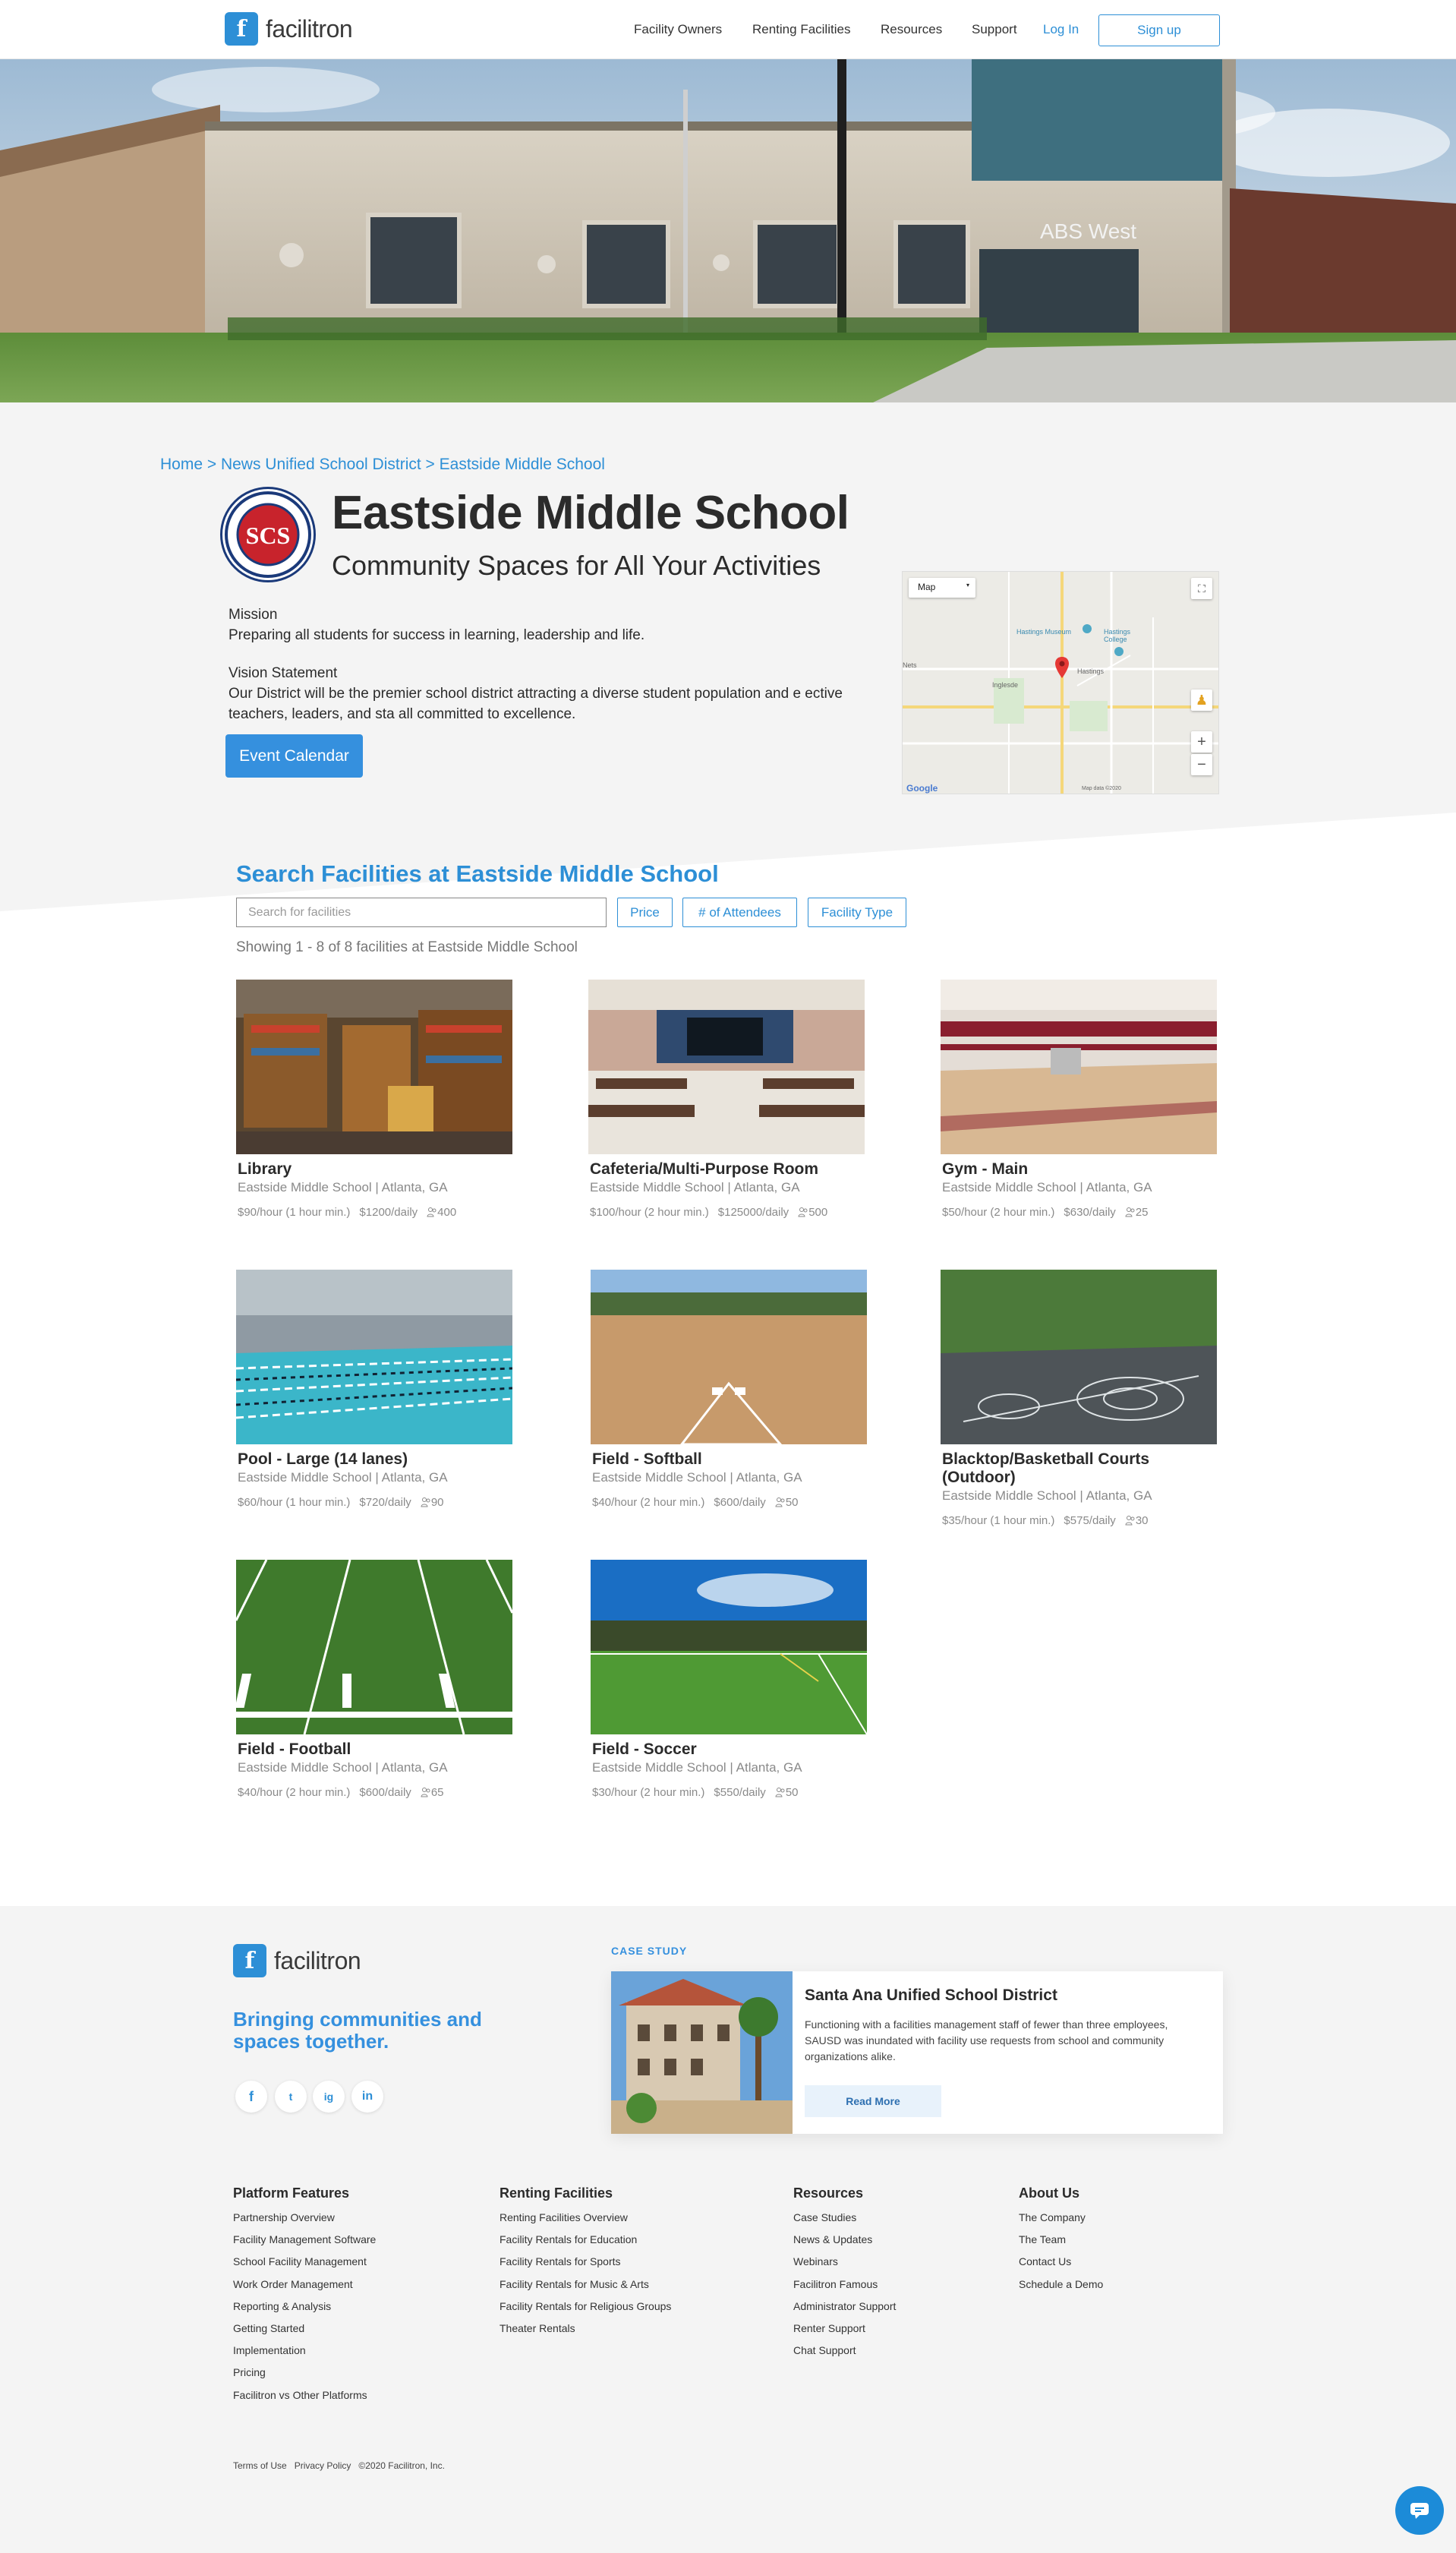 The height and width of the screenshot is (2553, 1456). Describe the element at coordinates (1079, 1169) in the screenshot. I see `facility-name: Gym - Main` at that location.